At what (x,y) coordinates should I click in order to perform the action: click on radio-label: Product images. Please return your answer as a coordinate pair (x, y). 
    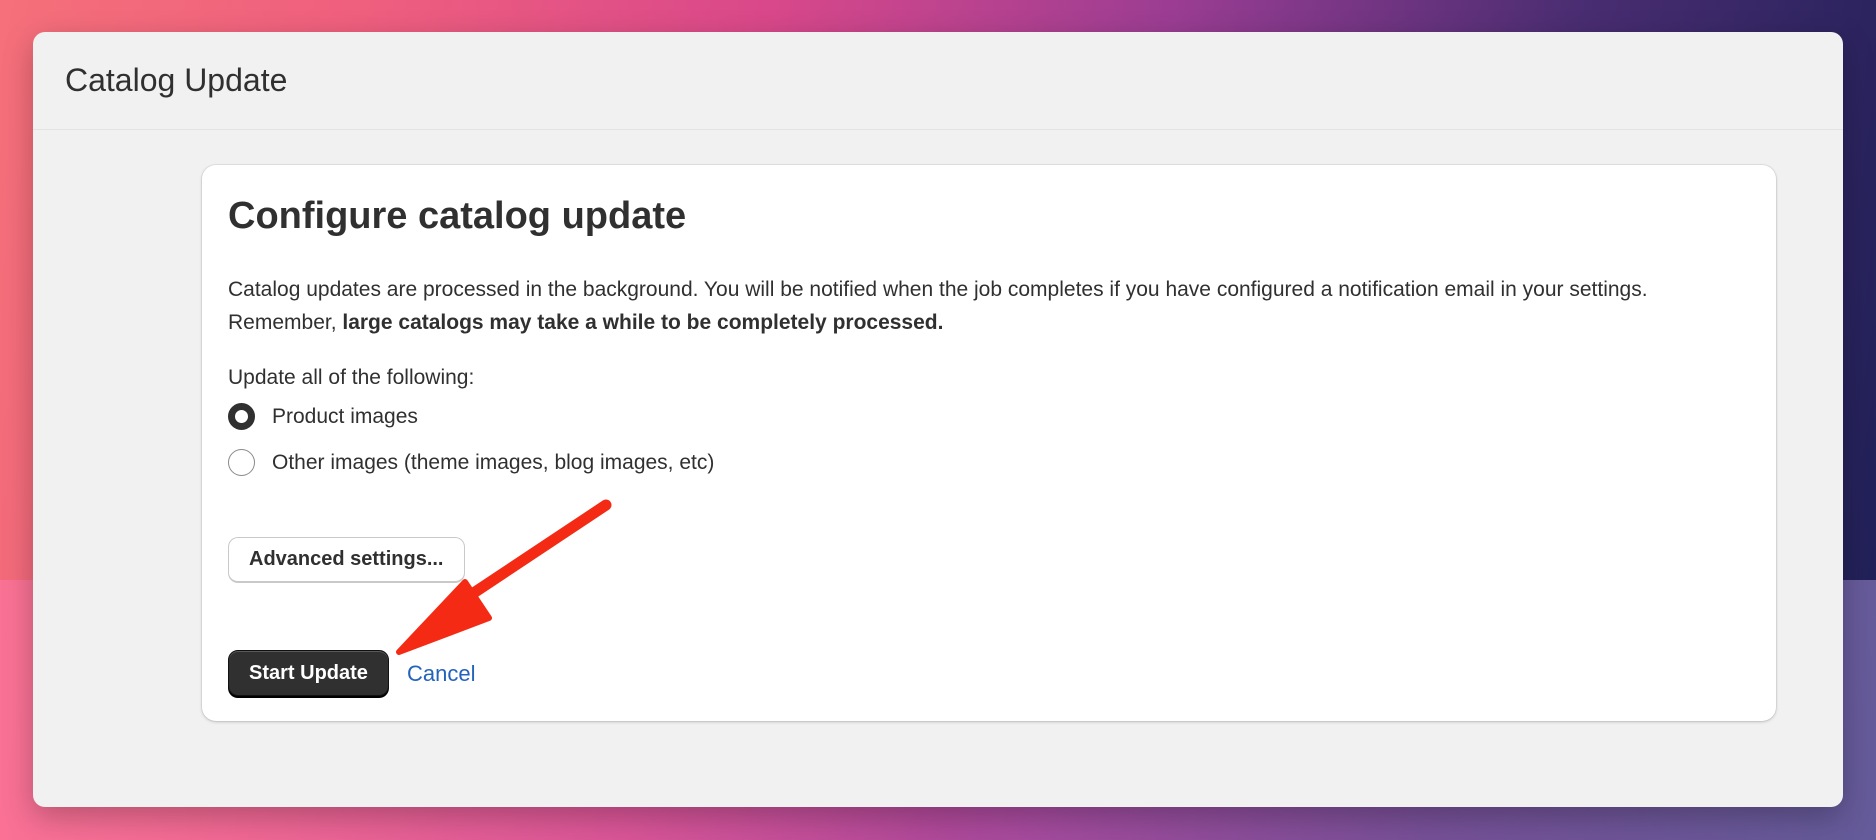
    Looking at the image, I should click on (345, 416).